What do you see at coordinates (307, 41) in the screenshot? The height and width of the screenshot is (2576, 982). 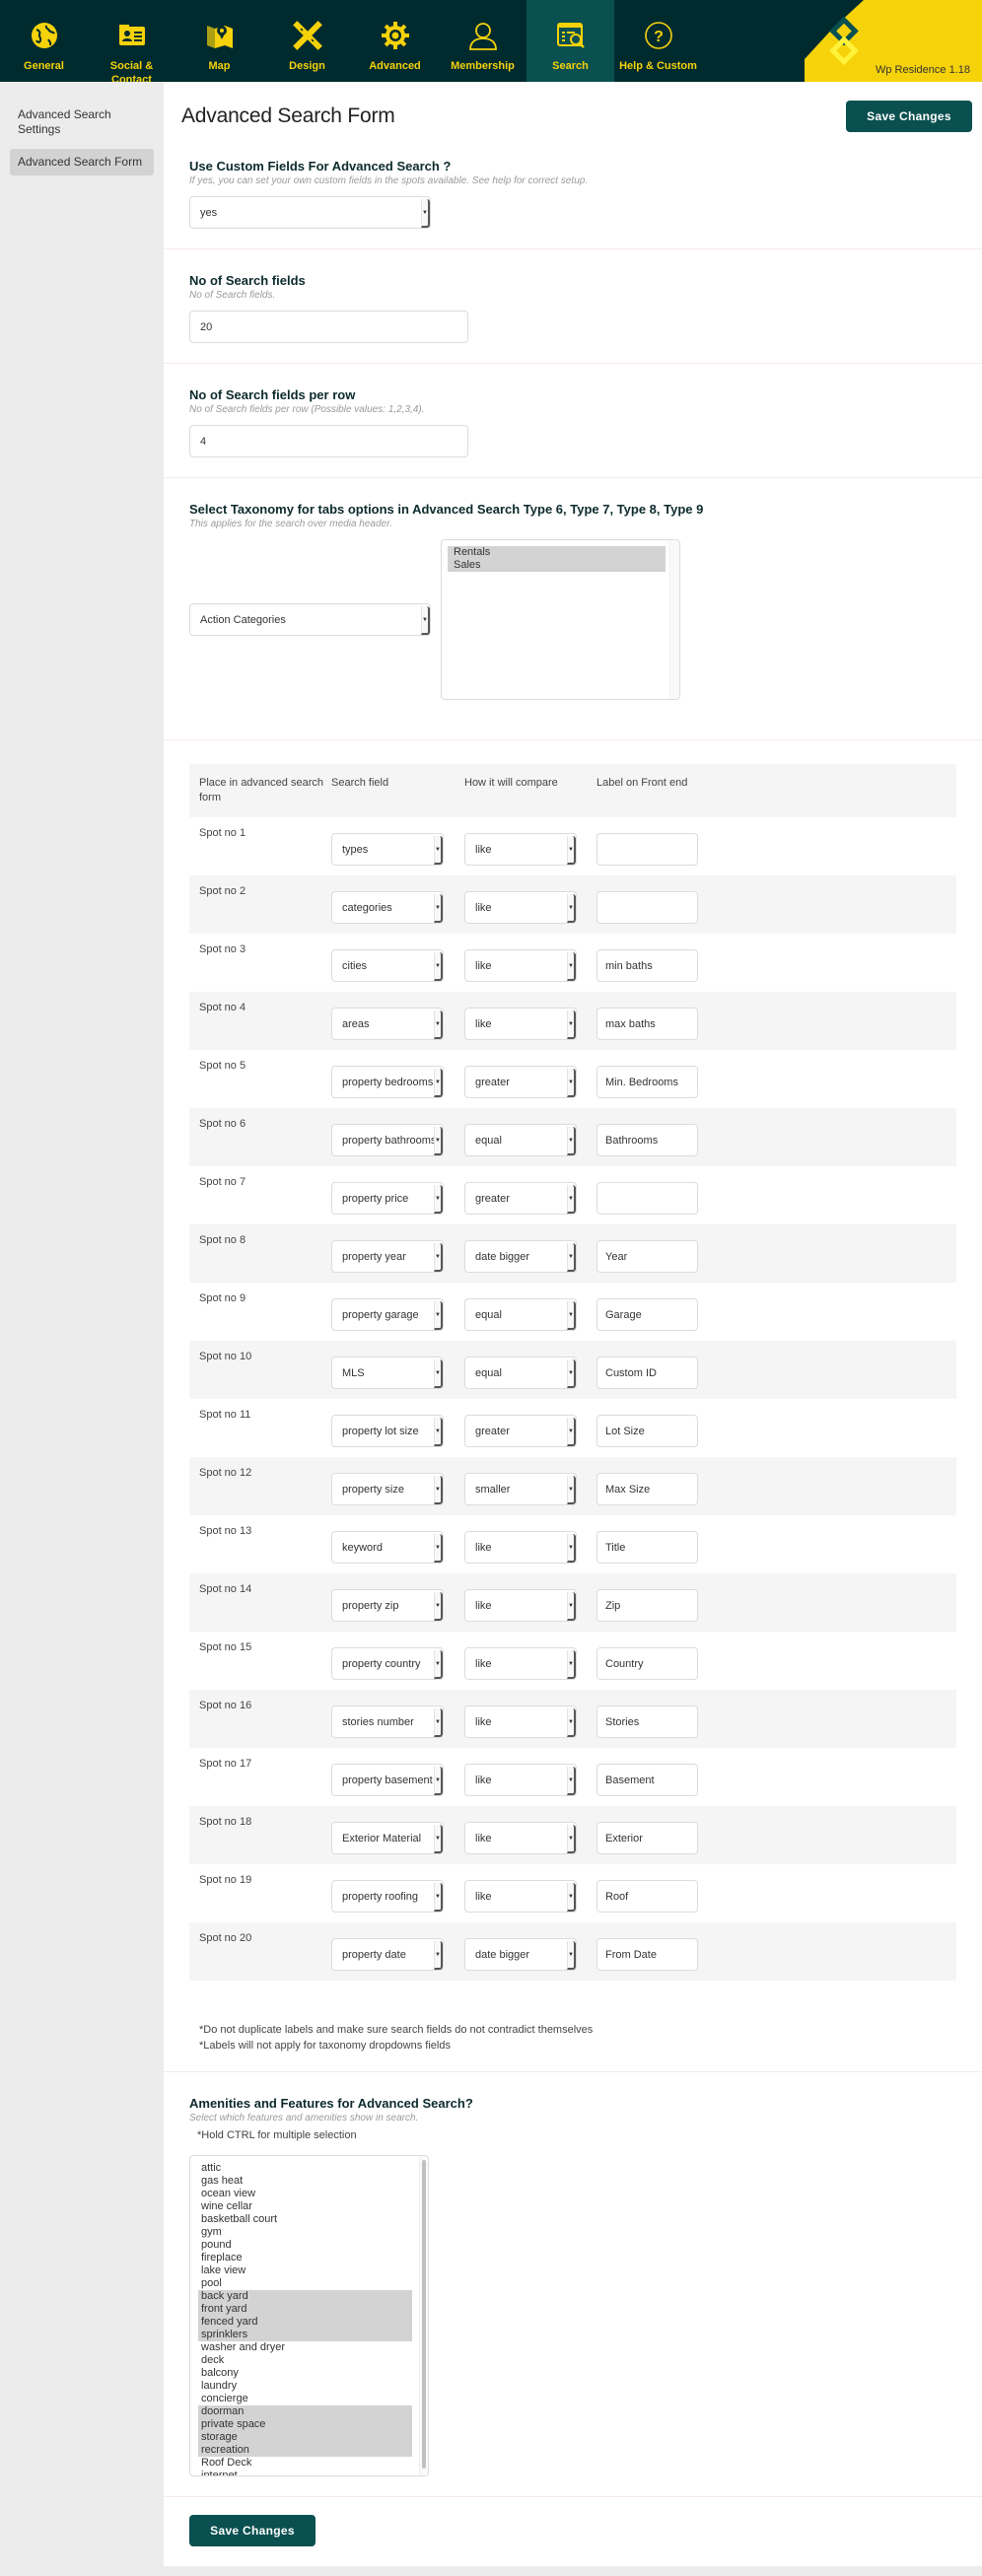 I see `tab-design: Design` at bounding box center [307, 41].